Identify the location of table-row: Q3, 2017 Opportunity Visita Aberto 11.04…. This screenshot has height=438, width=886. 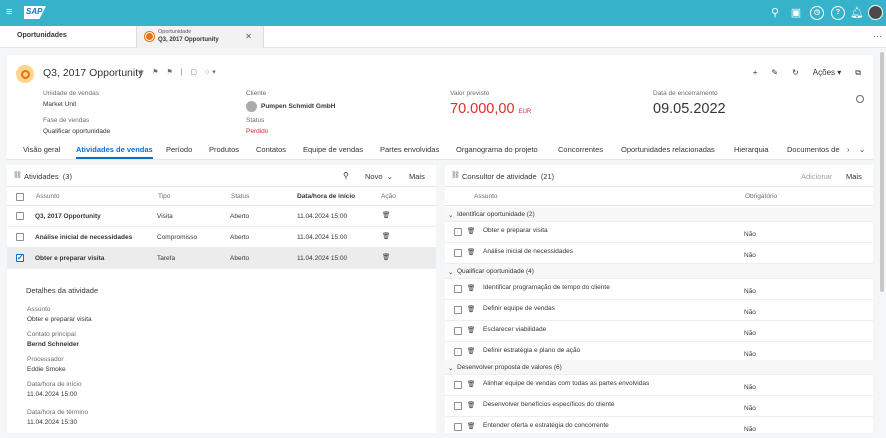
(221, 216).